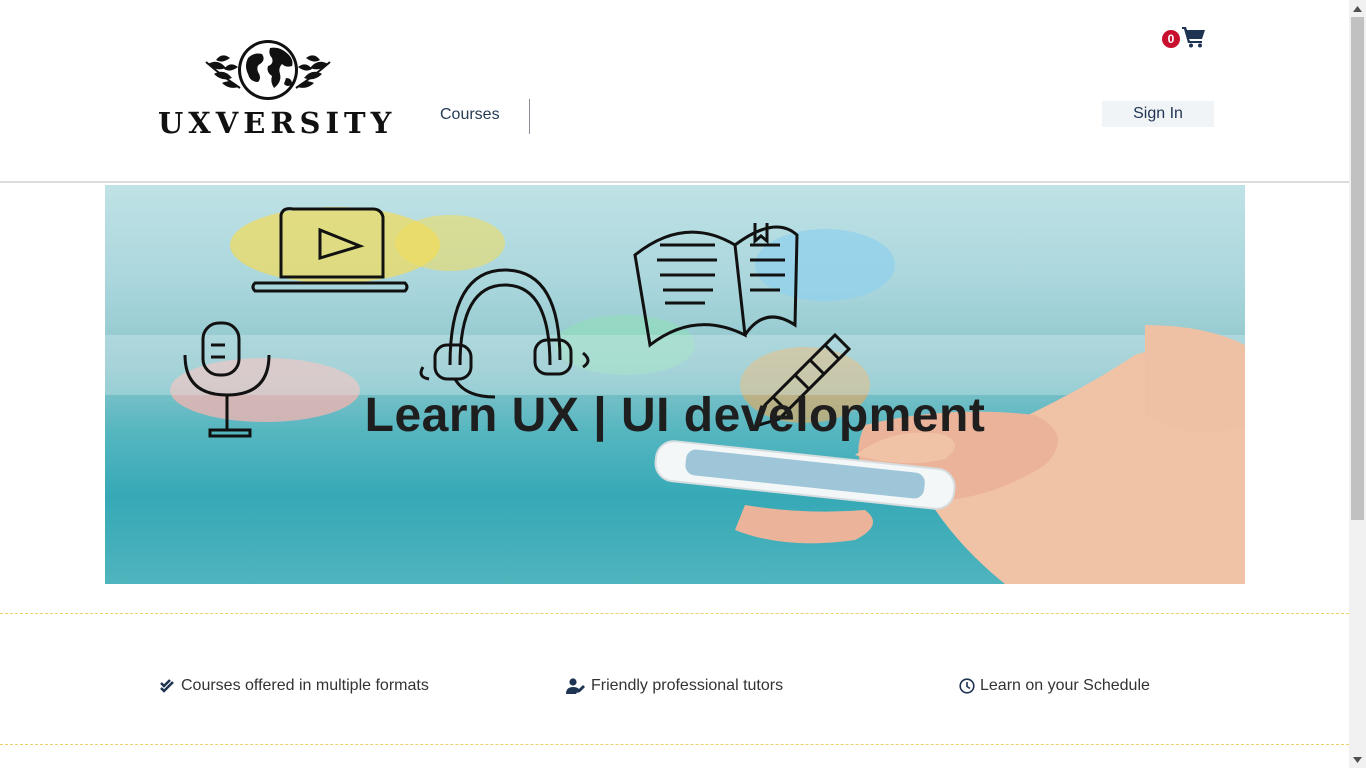  What do you see at coordinates (1193, 37) in the screenshot?
I see `shopping-cart-icon` at bounding box center [1193, 37].